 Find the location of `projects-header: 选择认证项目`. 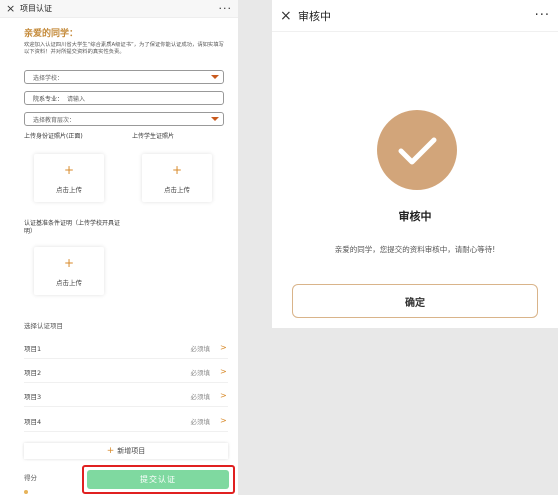

projects-header: 选择认证项目 is located at coordinates (43, 326).